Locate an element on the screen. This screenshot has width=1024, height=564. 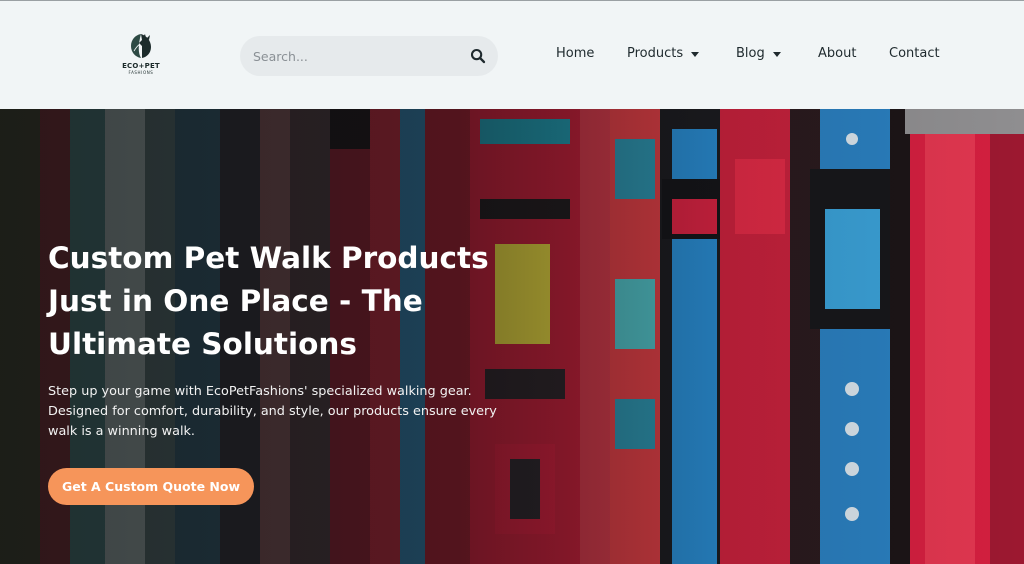
nav-about-label: About is located at coordinates (837, 53).